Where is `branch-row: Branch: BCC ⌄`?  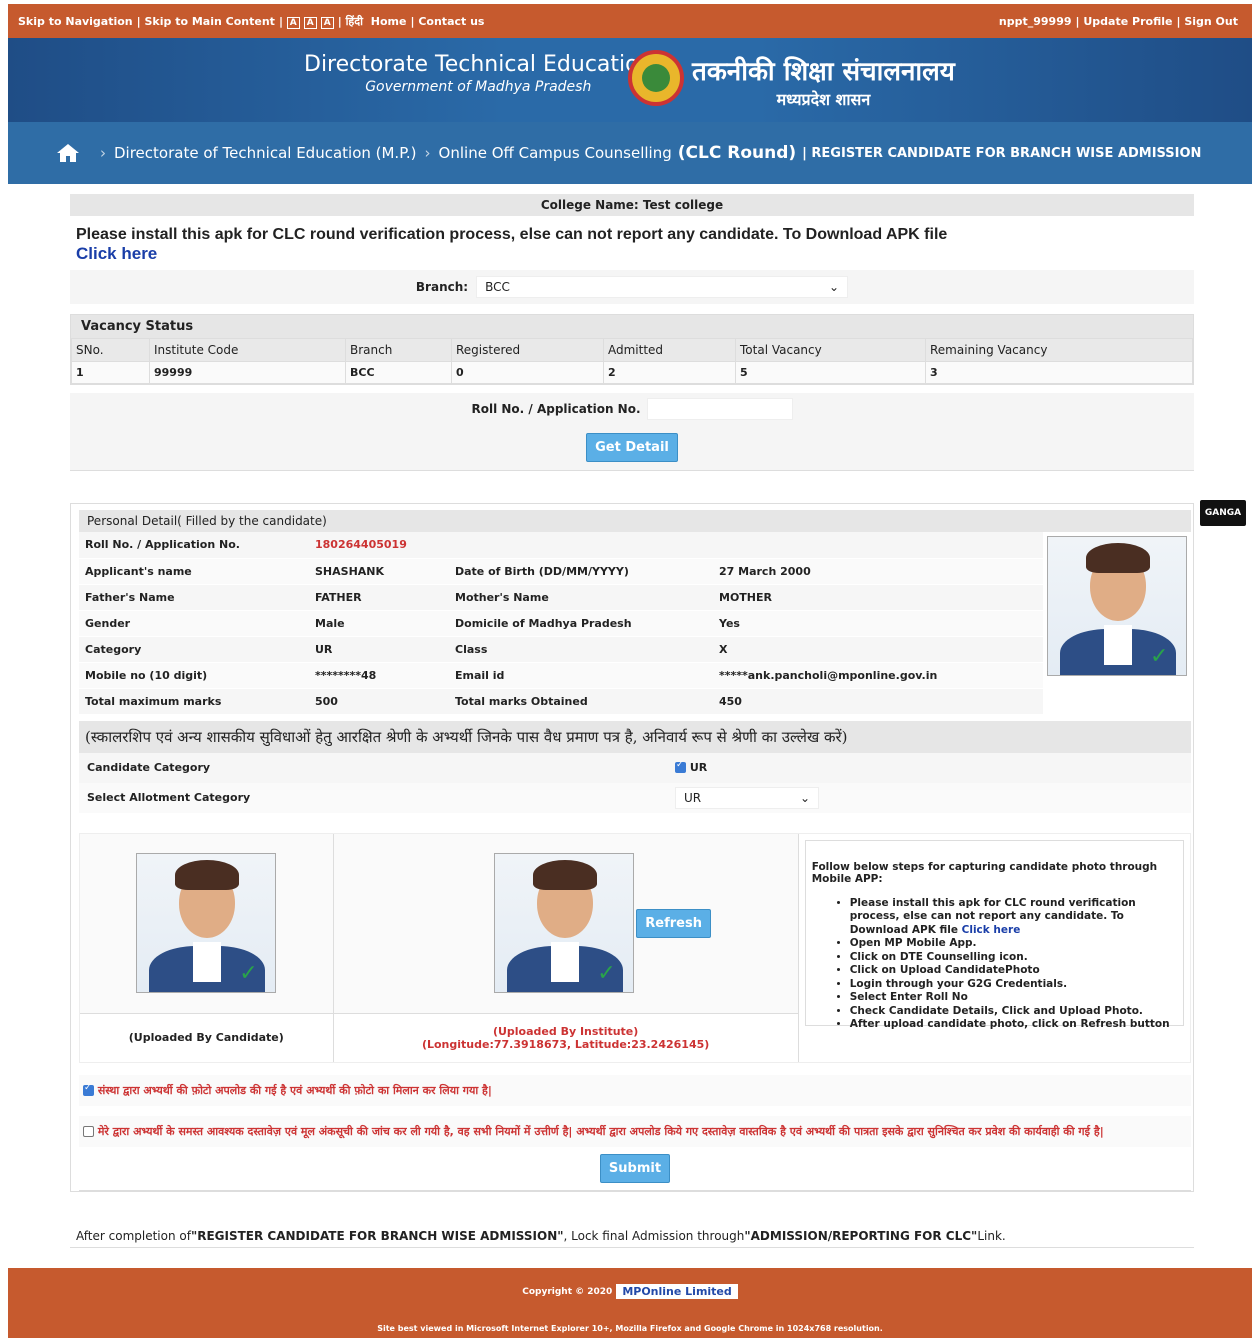
branch-row: Branch: BCC ⌄ is located at coordinates (632, 287).